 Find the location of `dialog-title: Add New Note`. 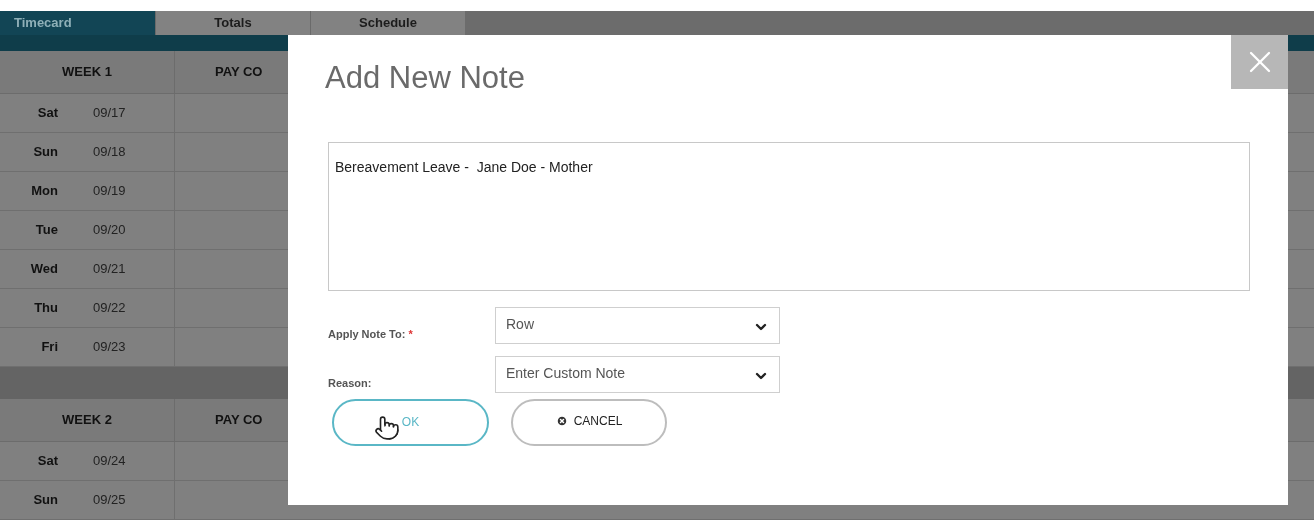

dialog-title: Add New Note is located at coordinates (425, 78).